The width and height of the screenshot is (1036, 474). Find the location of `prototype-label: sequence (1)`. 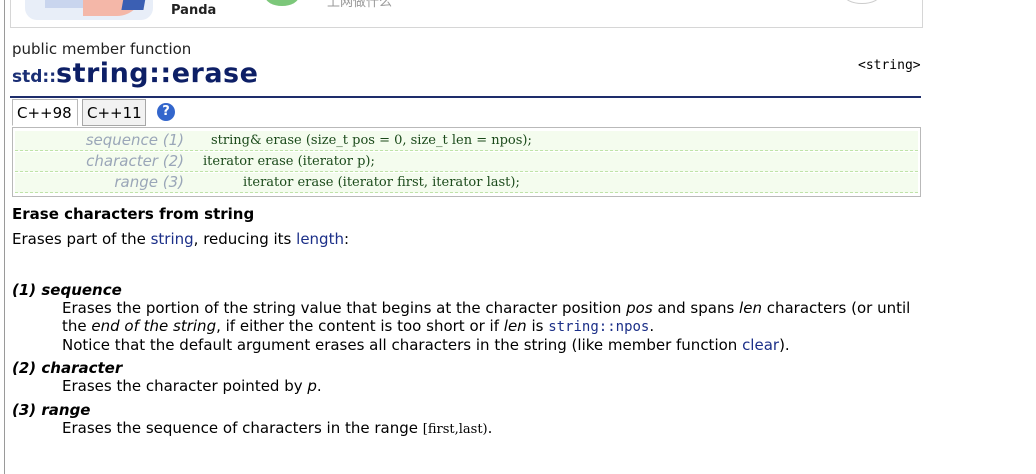

prototype-label: sequence (1) is located at coordinates (134, 140).